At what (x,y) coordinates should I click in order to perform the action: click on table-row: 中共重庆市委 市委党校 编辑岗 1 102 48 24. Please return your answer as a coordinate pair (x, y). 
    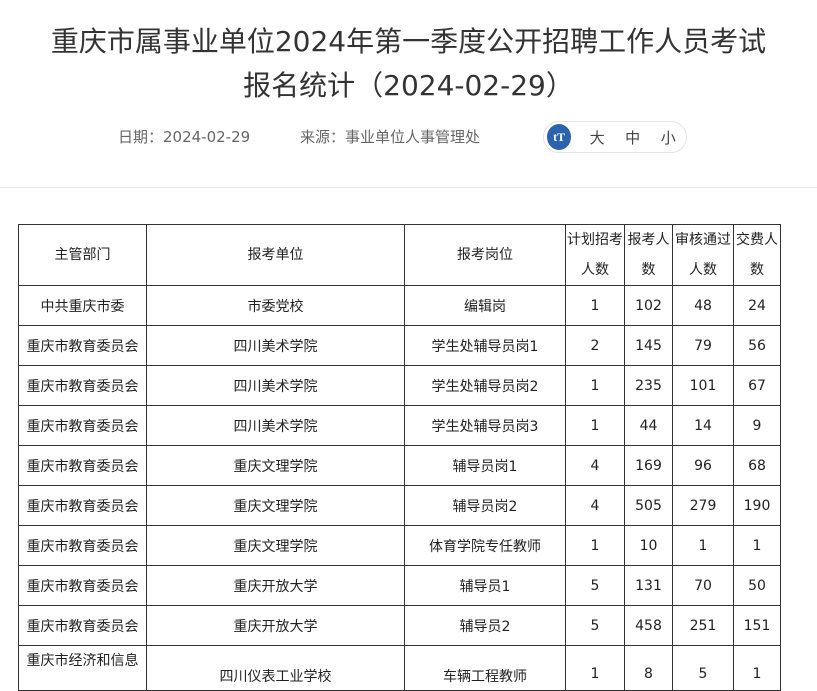
    Looking at the image, I should click on (399, 305).